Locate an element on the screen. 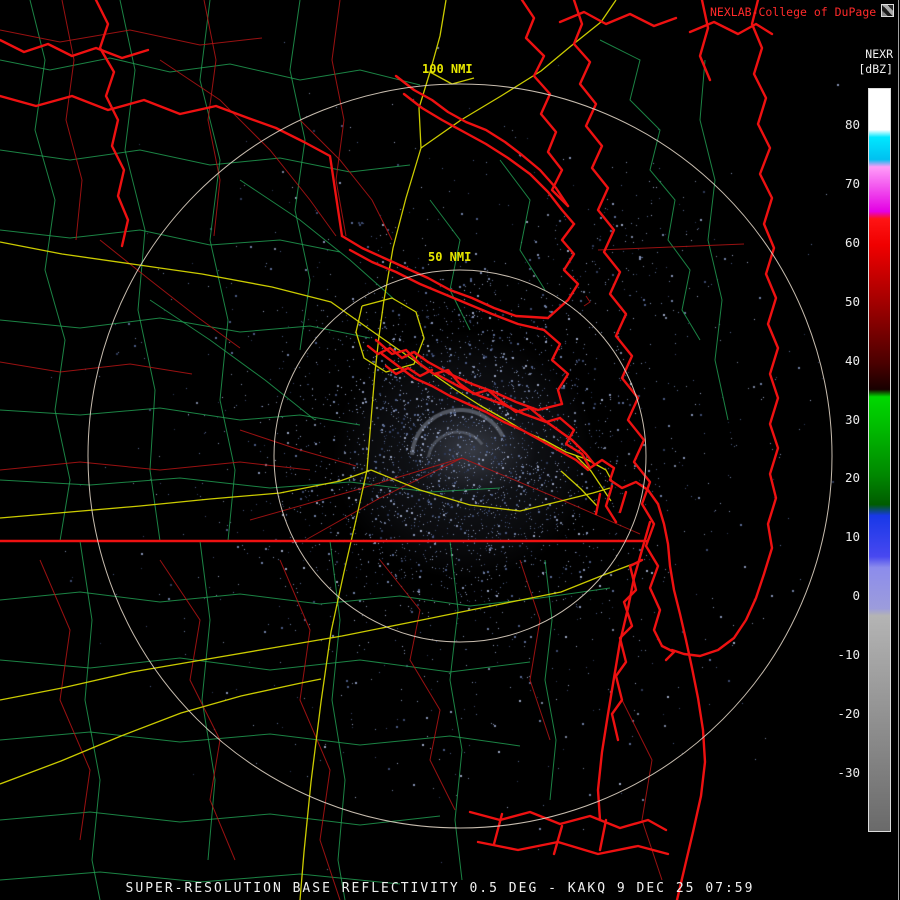 This screenshot has width=900, height=900. colorbar-tick-label: -30 is located at coordinates (848, 772).